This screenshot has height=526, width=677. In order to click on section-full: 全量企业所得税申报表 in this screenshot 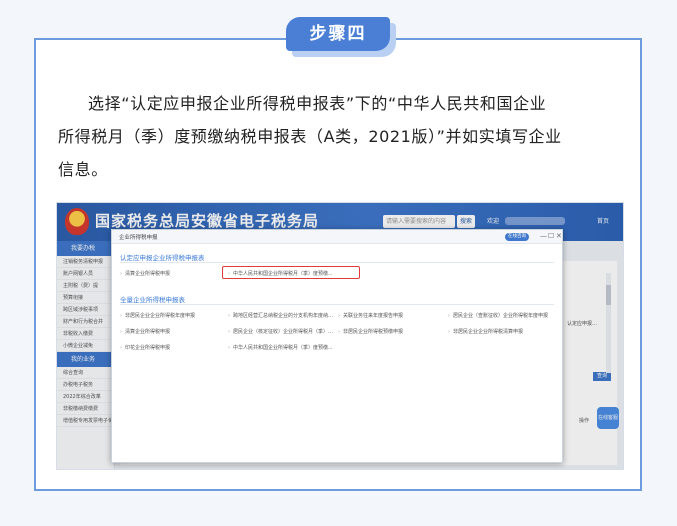, I will do `click(152, 300)`.